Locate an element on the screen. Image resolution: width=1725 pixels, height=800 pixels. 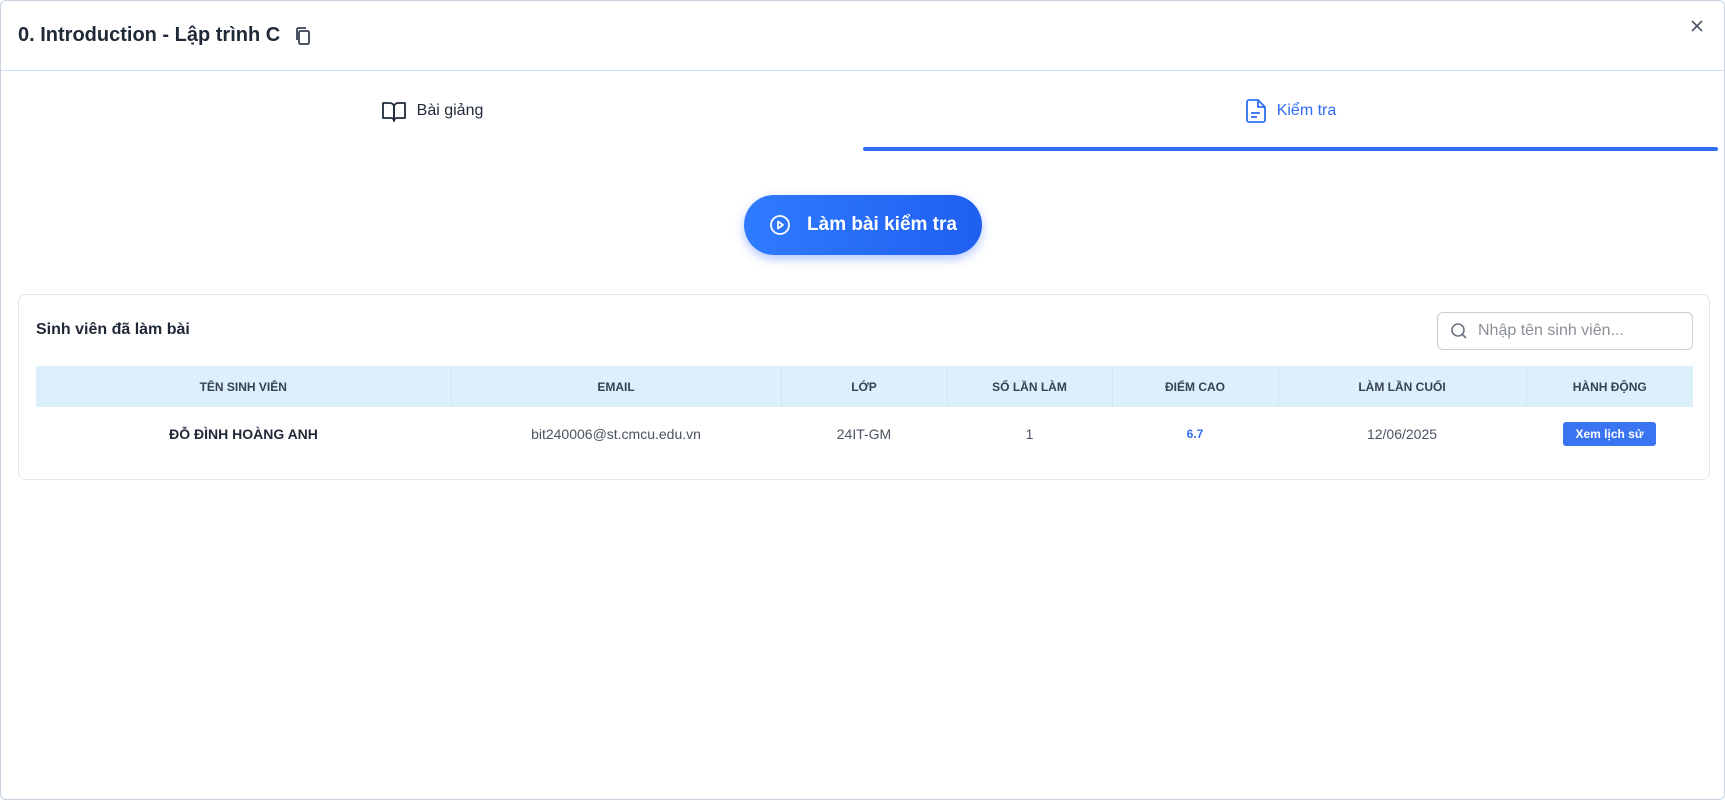
high-score: 6.7 is located at coordinates (1195, 434).